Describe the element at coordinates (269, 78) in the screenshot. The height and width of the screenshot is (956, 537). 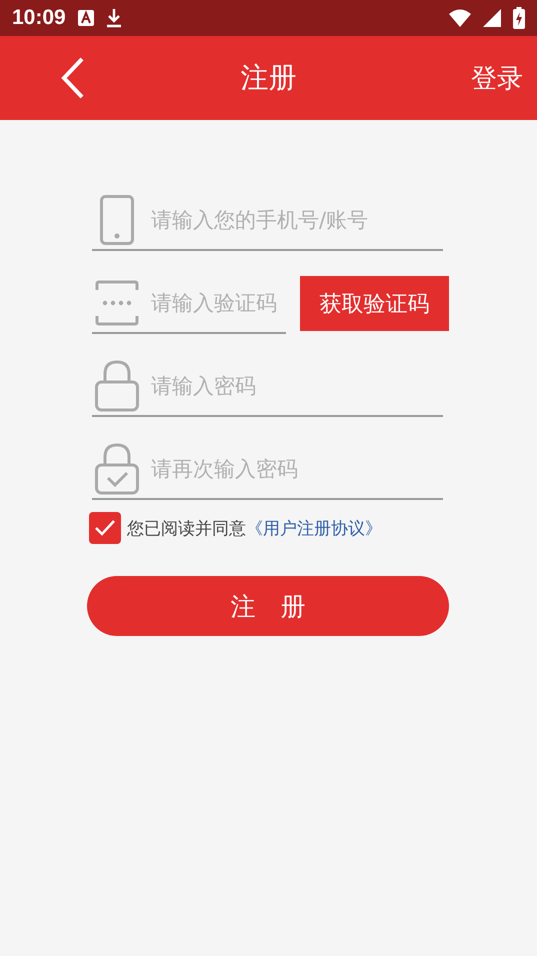
I see `page-title: 注册` at that location.